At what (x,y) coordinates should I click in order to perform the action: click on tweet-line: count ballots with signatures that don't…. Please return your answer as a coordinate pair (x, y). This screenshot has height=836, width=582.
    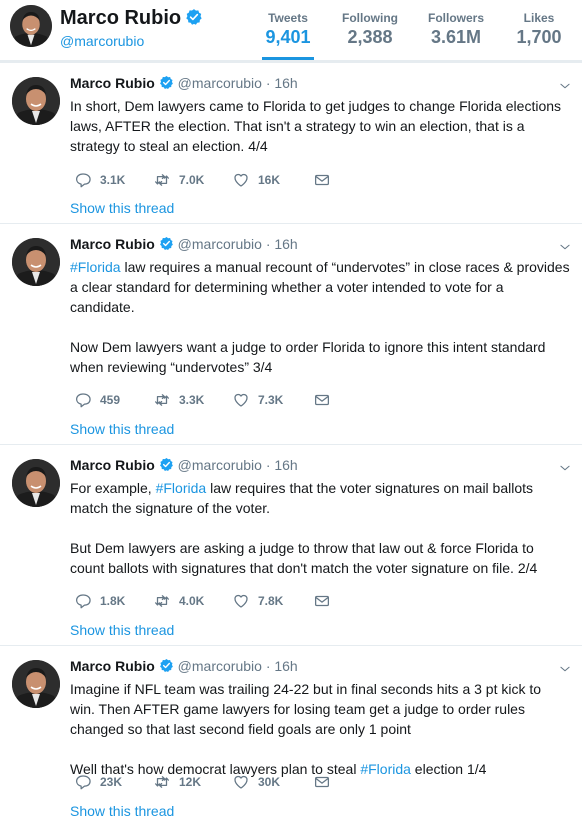
    Looking at the image, I should click on (304, 568).